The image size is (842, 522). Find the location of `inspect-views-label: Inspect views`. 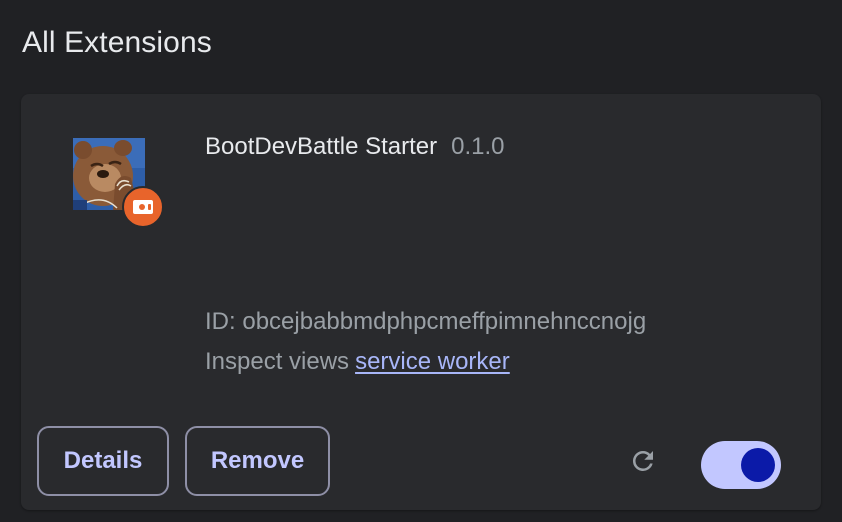

inspect-views-label: Inspect views is located at coordinates (277, 361).